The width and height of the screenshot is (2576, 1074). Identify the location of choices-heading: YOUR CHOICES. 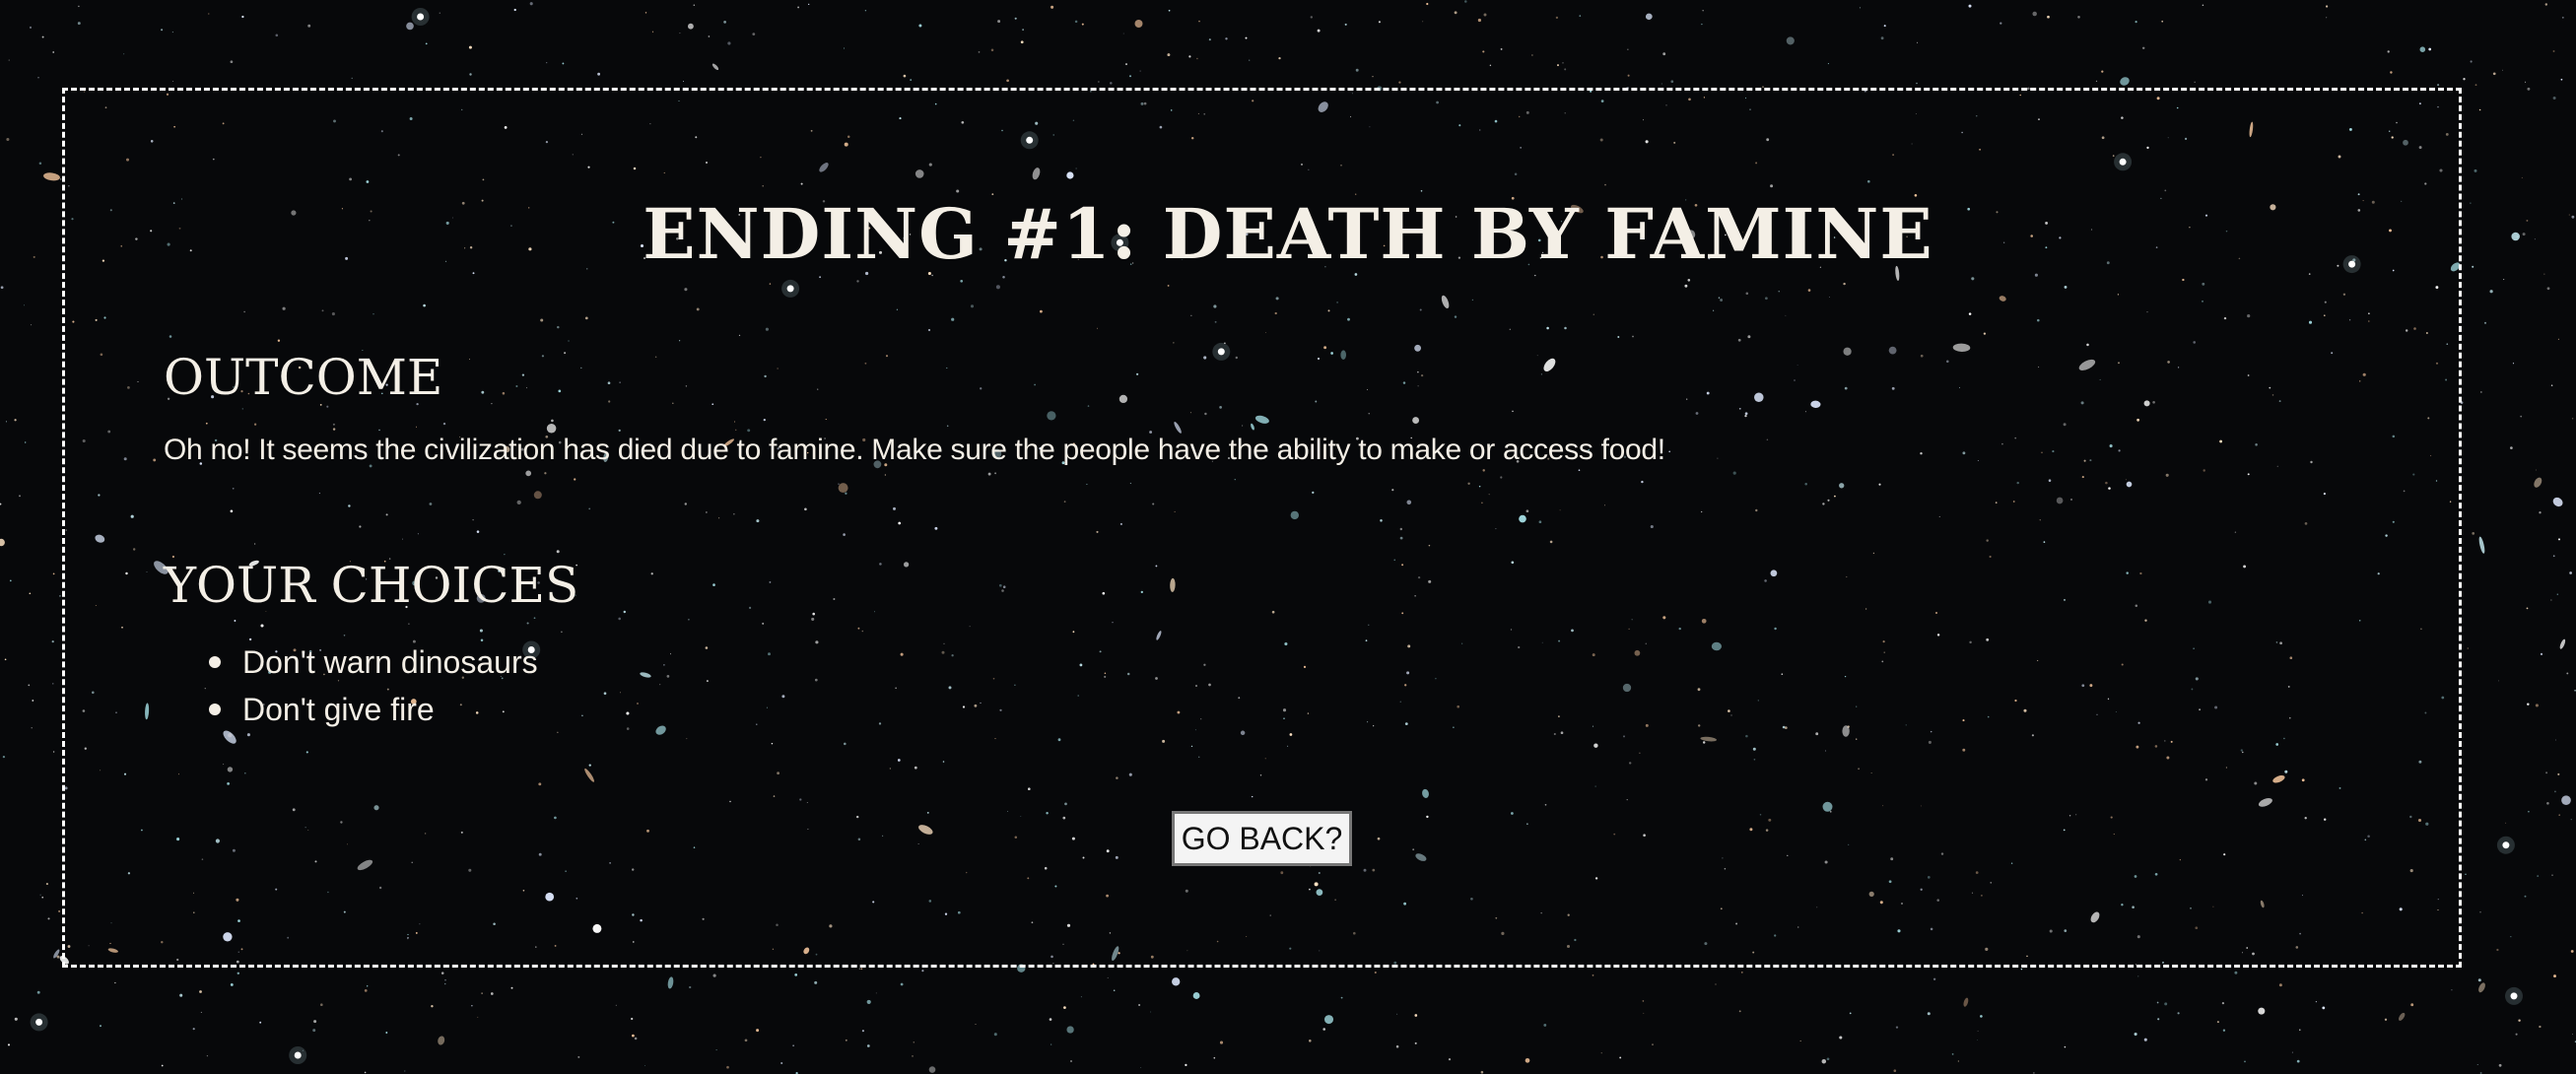
(371, 585).